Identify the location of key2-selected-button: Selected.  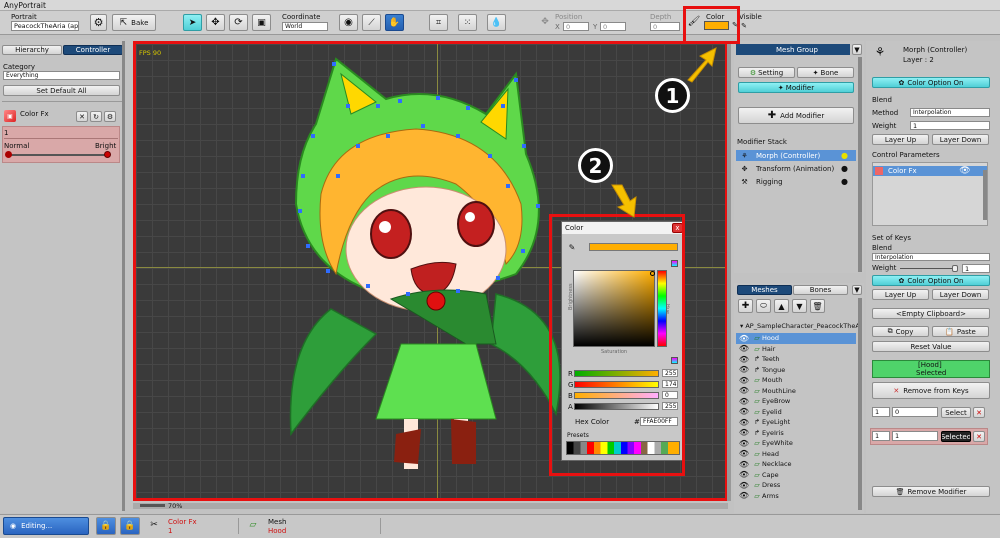
(956, 436).